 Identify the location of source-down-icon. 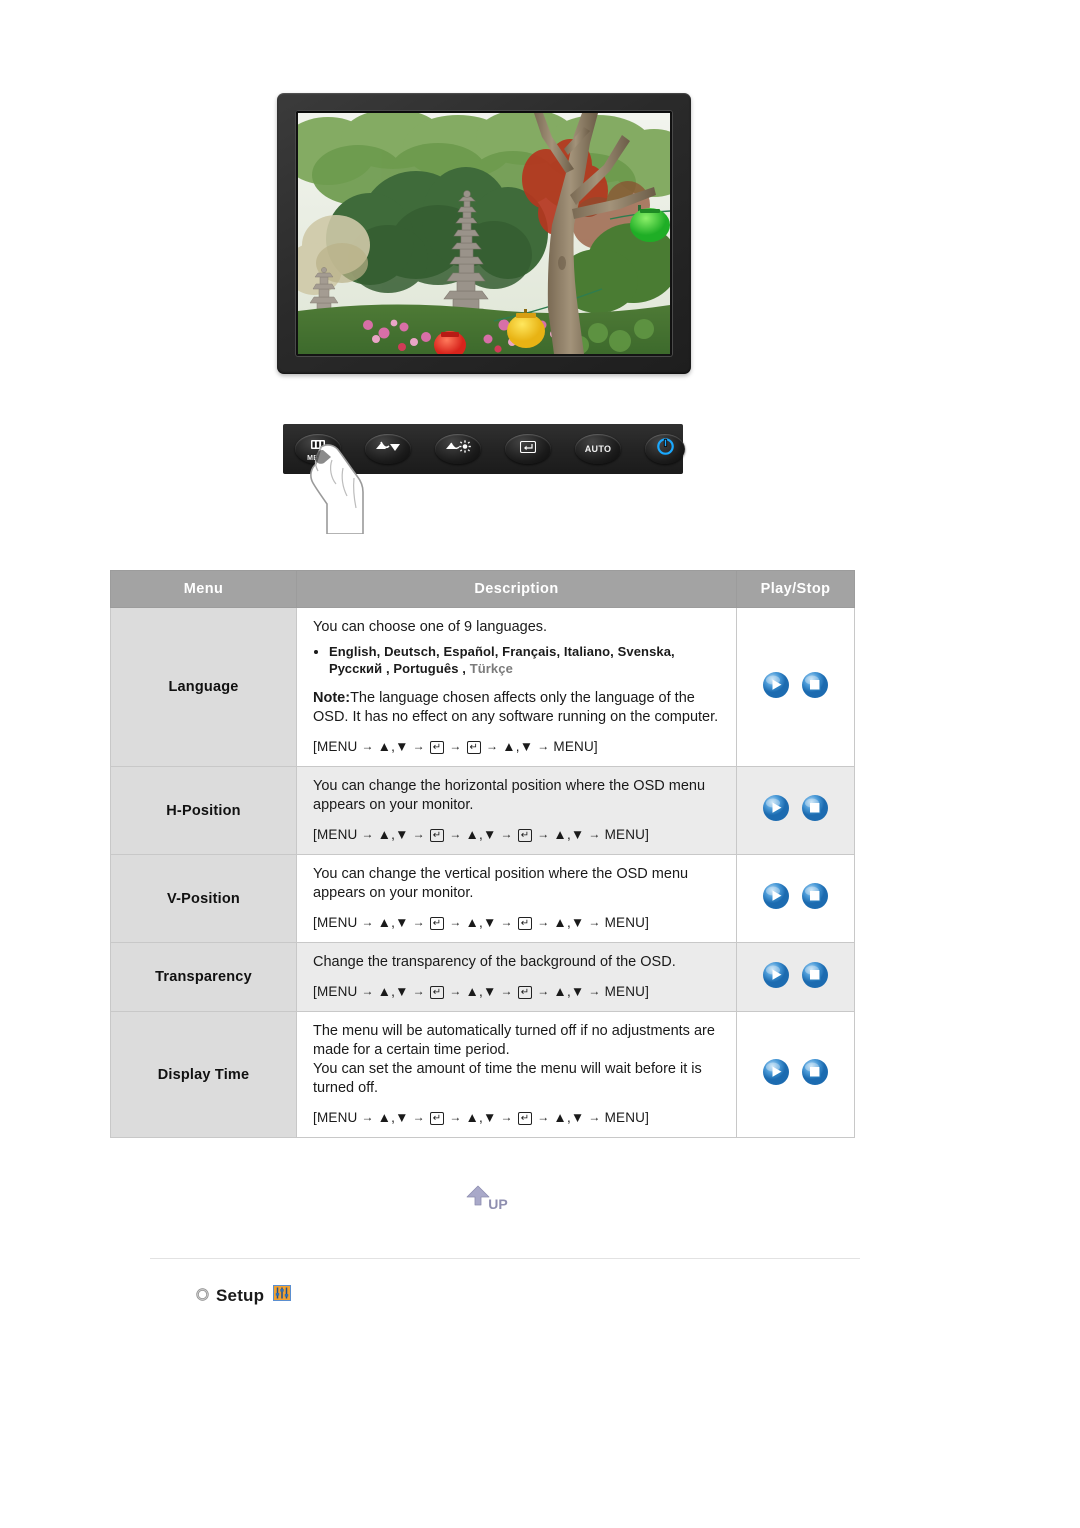
(388, 449).